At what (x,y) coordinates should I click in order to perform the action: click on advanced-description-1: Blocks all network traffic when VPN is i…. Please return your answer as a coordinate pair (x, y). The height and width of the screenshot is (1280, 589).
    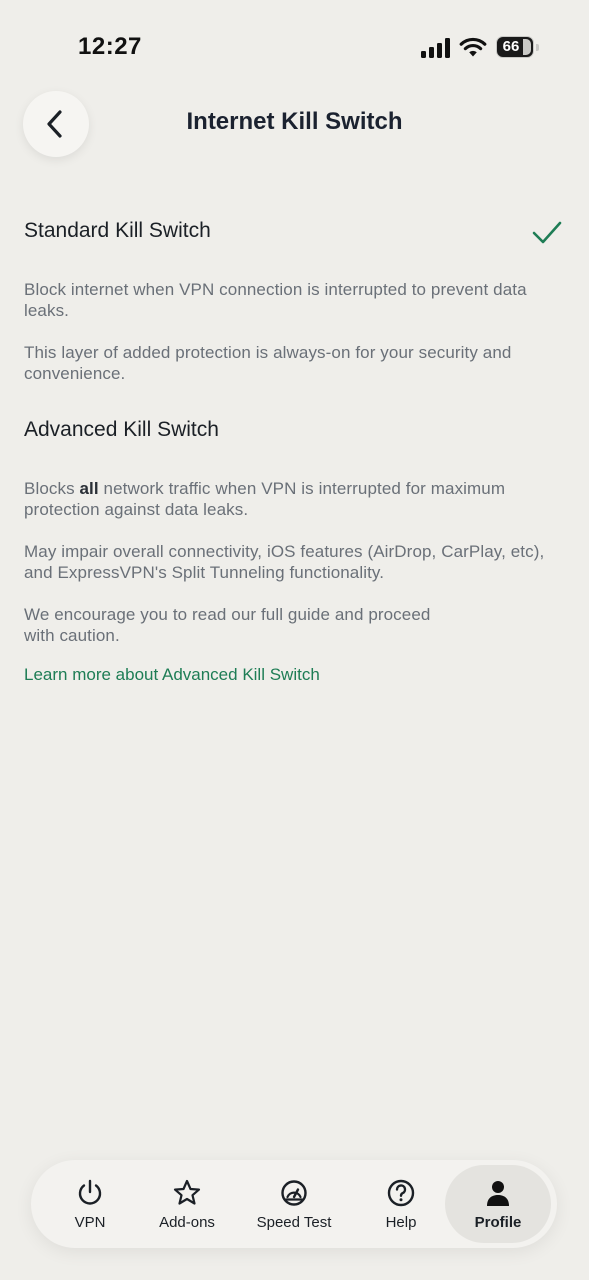
    Looking at the image, I should click on (265, 499).